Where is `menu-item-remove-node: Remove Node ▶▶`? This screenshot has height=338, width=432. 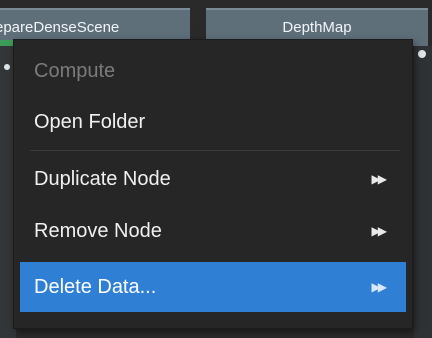 menu-item-remove-node: Remove Node ▶▶ is located at coordinates (213, 231).